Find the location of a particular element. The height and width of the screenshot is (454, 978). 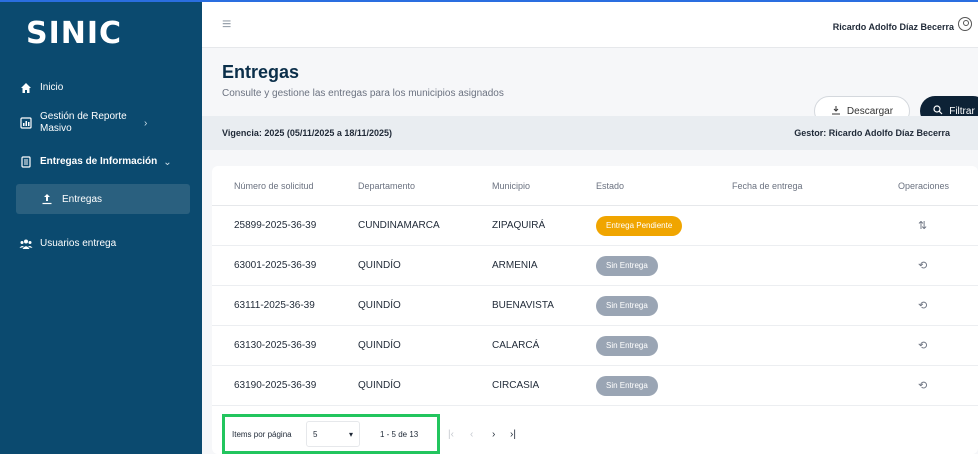

user-avatar-icon is located at coordinates (965, 24).